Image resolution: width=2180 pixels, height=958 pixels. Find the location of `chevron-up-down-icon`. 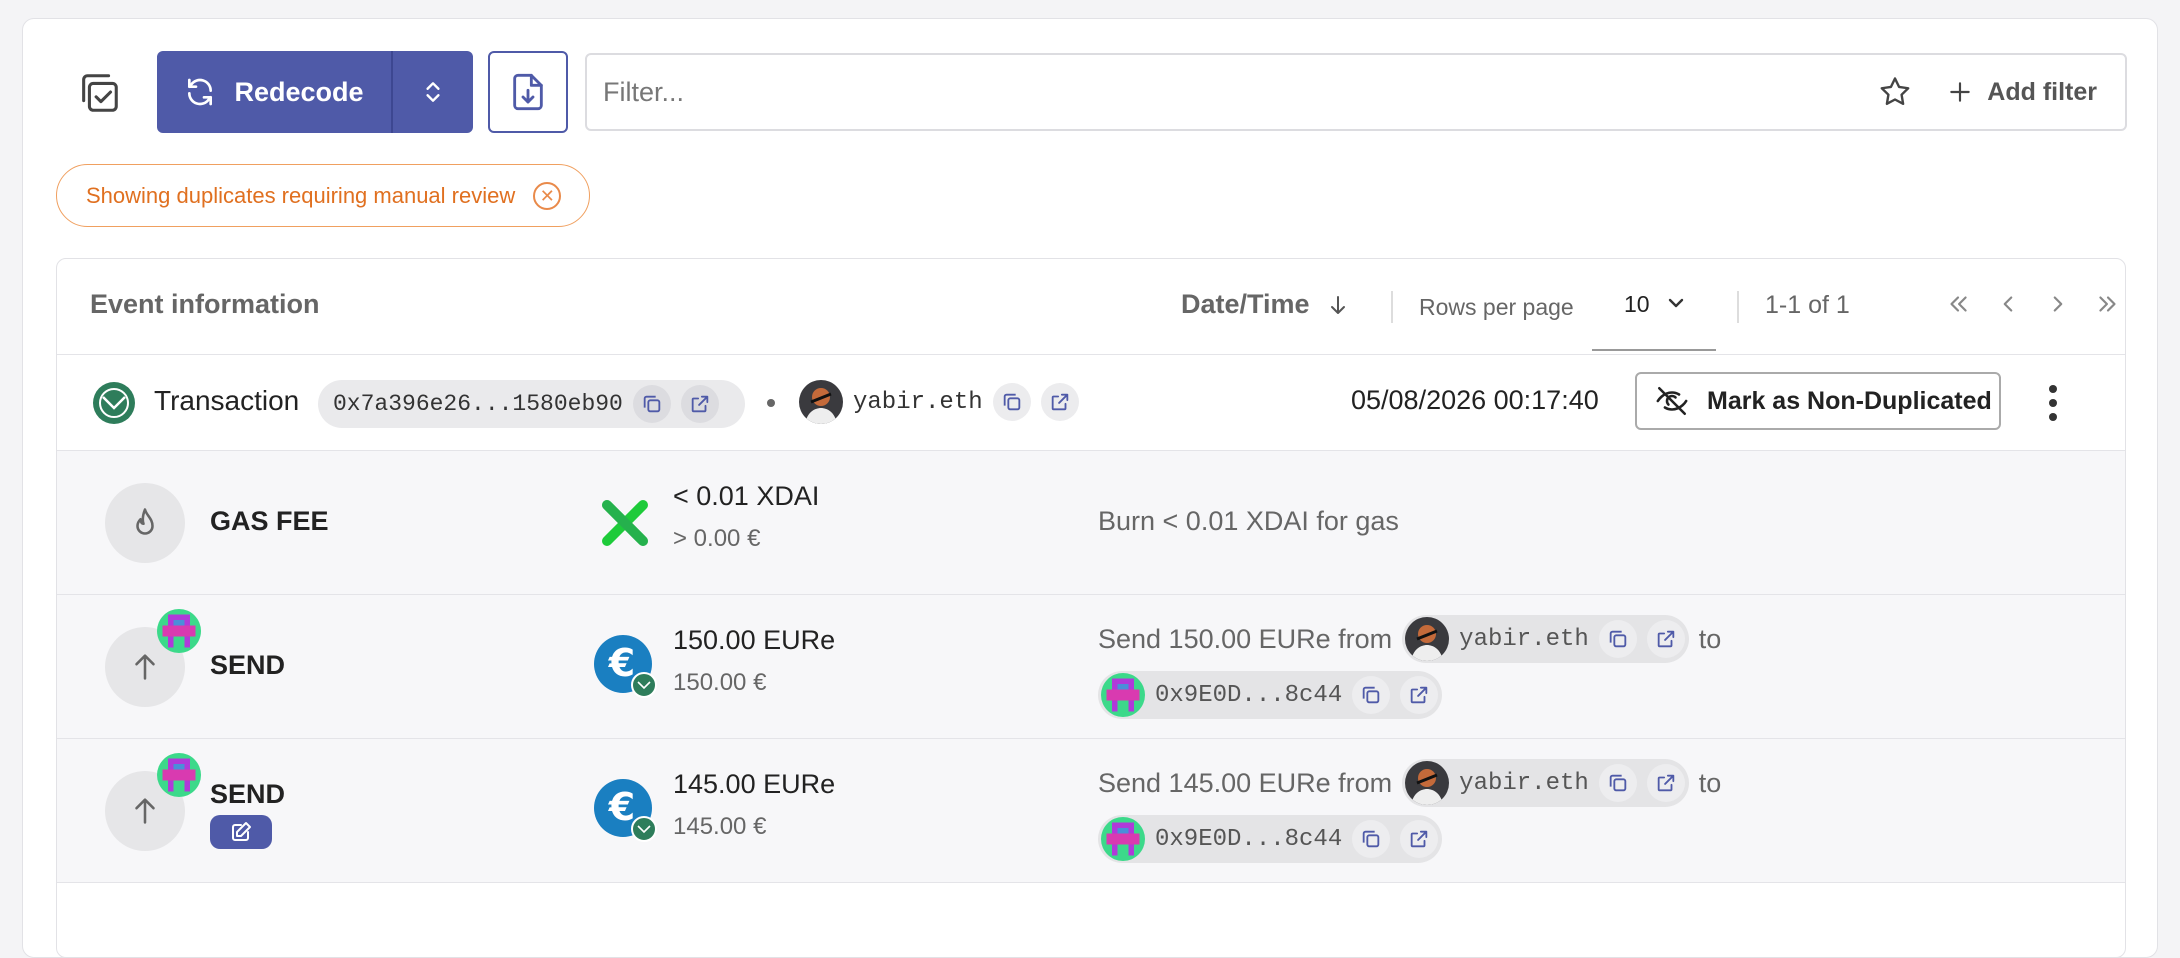

chevron-up-down-icon is located at coordinates (433, 92).